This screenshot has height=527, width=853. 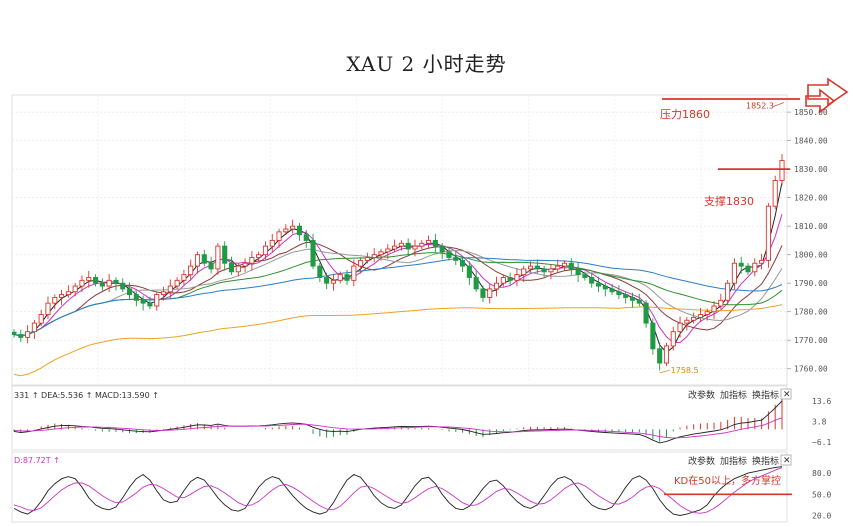 What do you see at coordinates (811, 312) in the screenshot?
I see `y-tick-label: 1780.00` at bounding box center [811, 312].